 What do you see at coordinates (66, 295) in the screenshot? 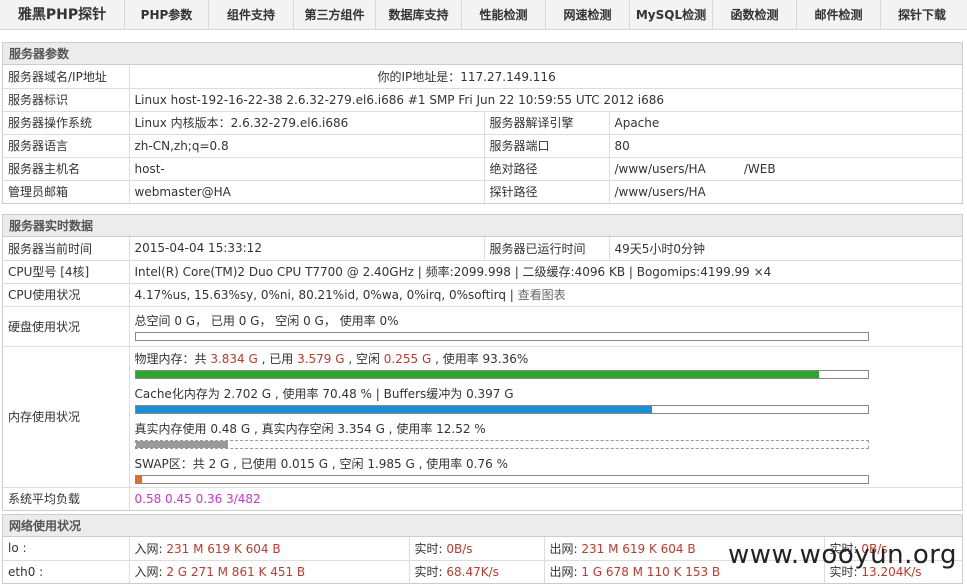
I see `cpu-usage-label: CPU使用状况` at bounding box center [66, 295].